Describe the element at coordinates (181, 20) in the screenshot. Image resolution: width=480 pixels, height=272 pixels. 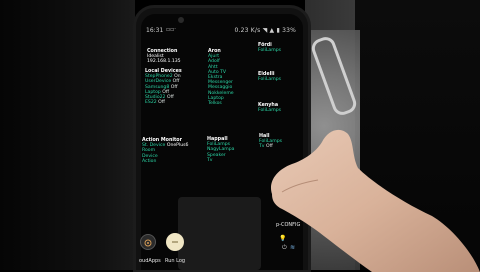
I see `front-camera` at that location.